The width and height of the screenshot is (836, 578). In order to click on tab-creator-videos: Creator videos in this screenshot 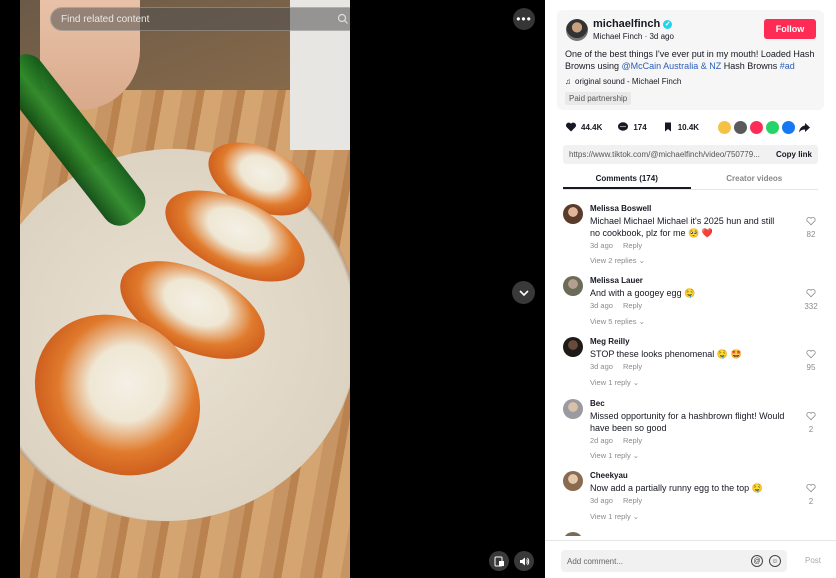, I will do `click(755, 179)`.